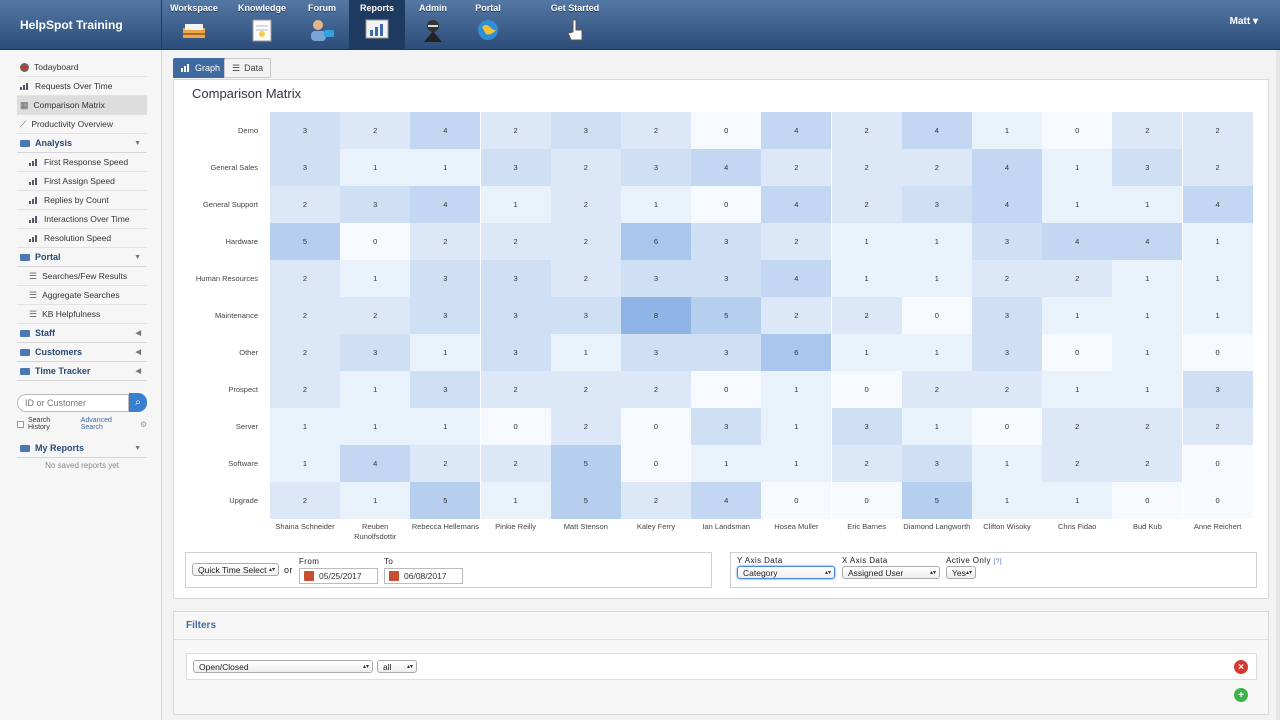  What do you see at coordinates (143, 424) in the screenshot?
I see `gear-icon: ⚙` at bounding box center [143, 424].